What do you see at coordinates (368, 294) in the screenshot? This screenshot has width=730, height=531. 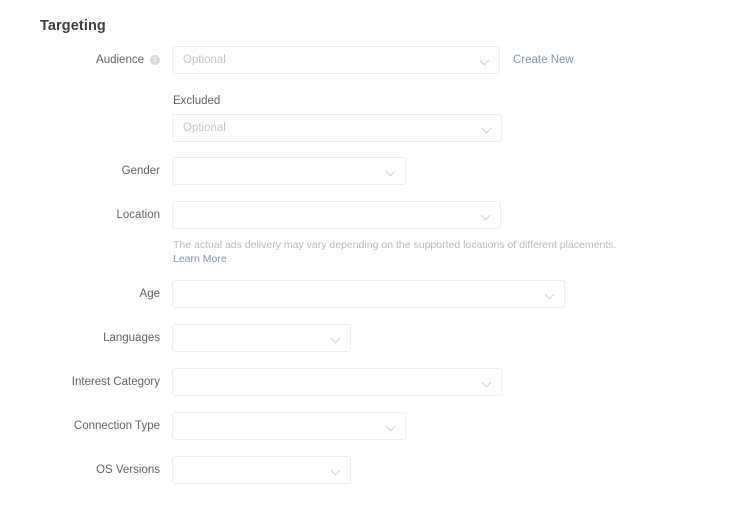 I see `age-select` at bounding box center [368, 294].